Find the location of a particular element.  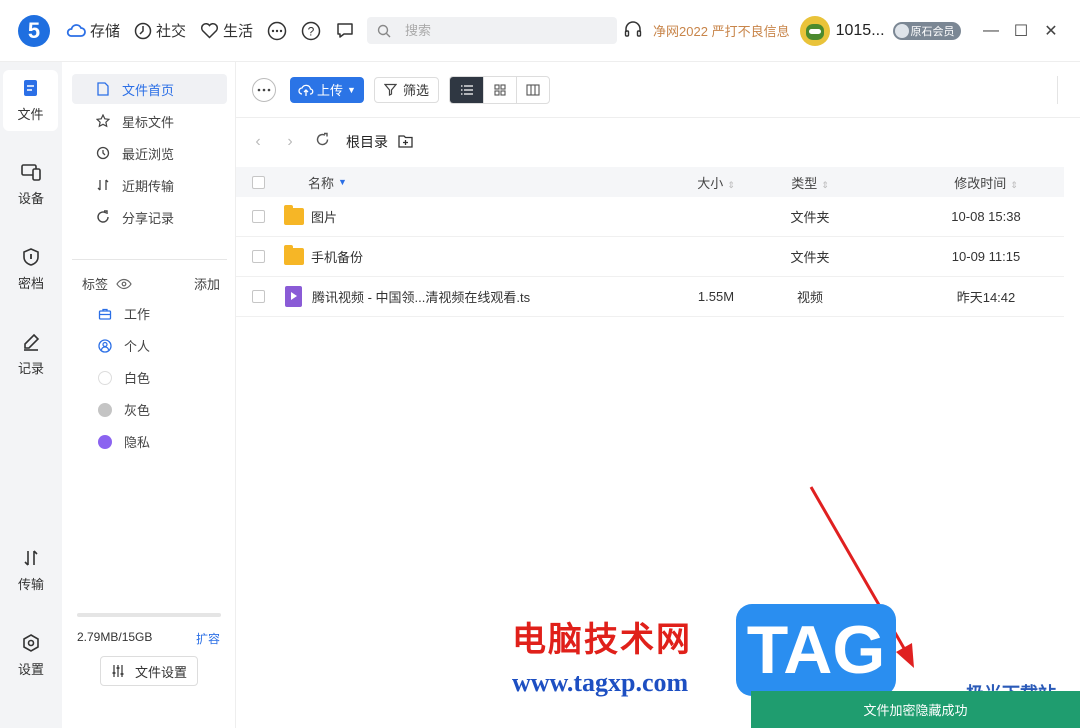

tag-personal: 个人 is located at coordinates (124, 345).